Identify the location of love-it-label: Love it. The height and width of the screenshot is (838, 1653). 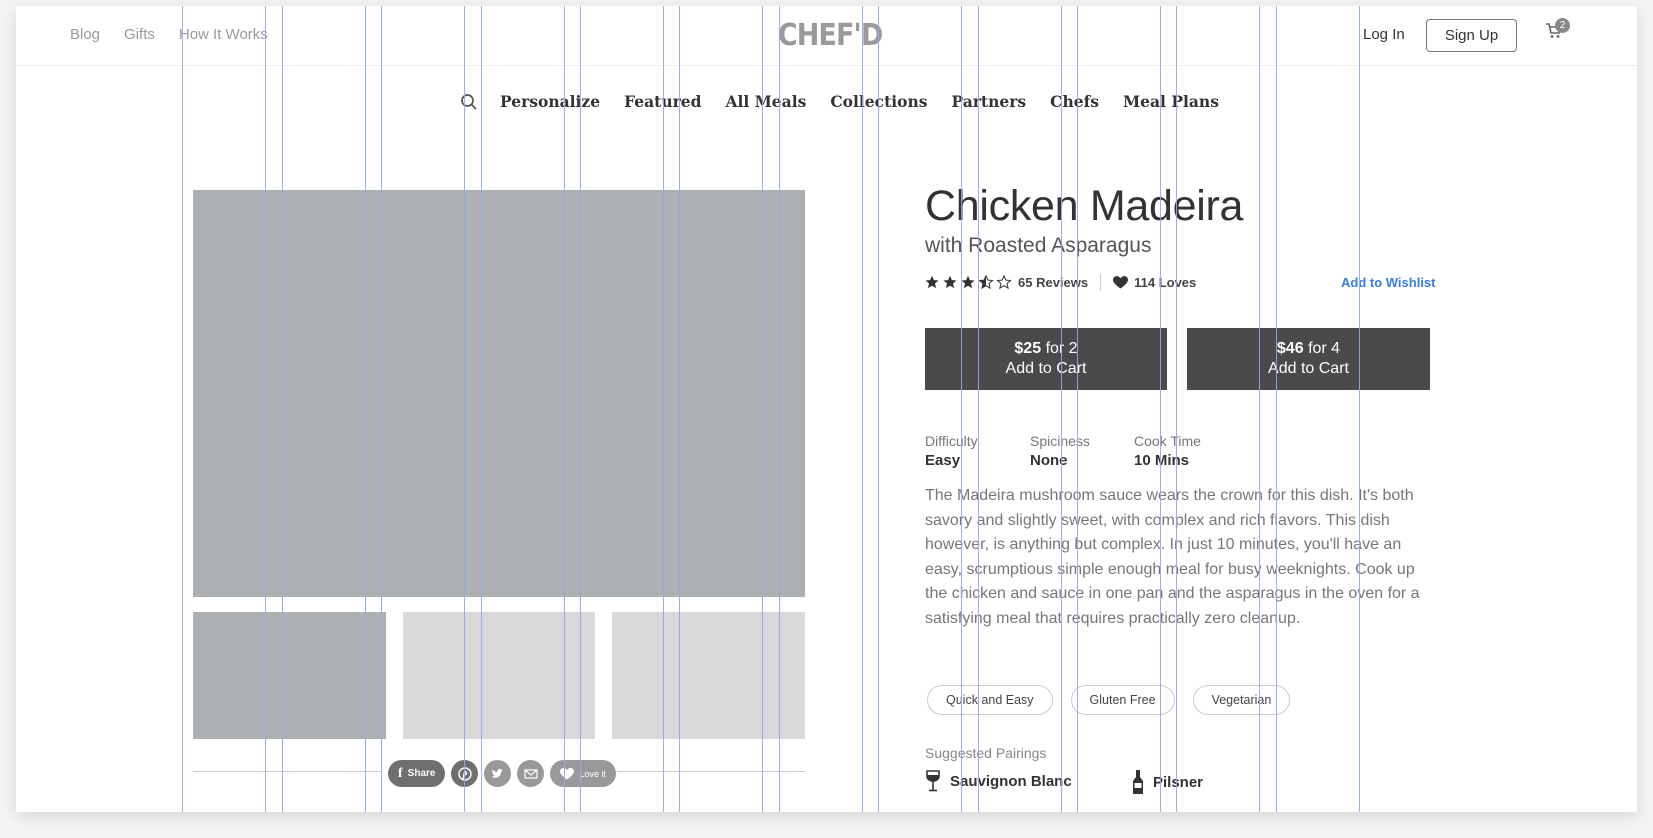
(592, 773).